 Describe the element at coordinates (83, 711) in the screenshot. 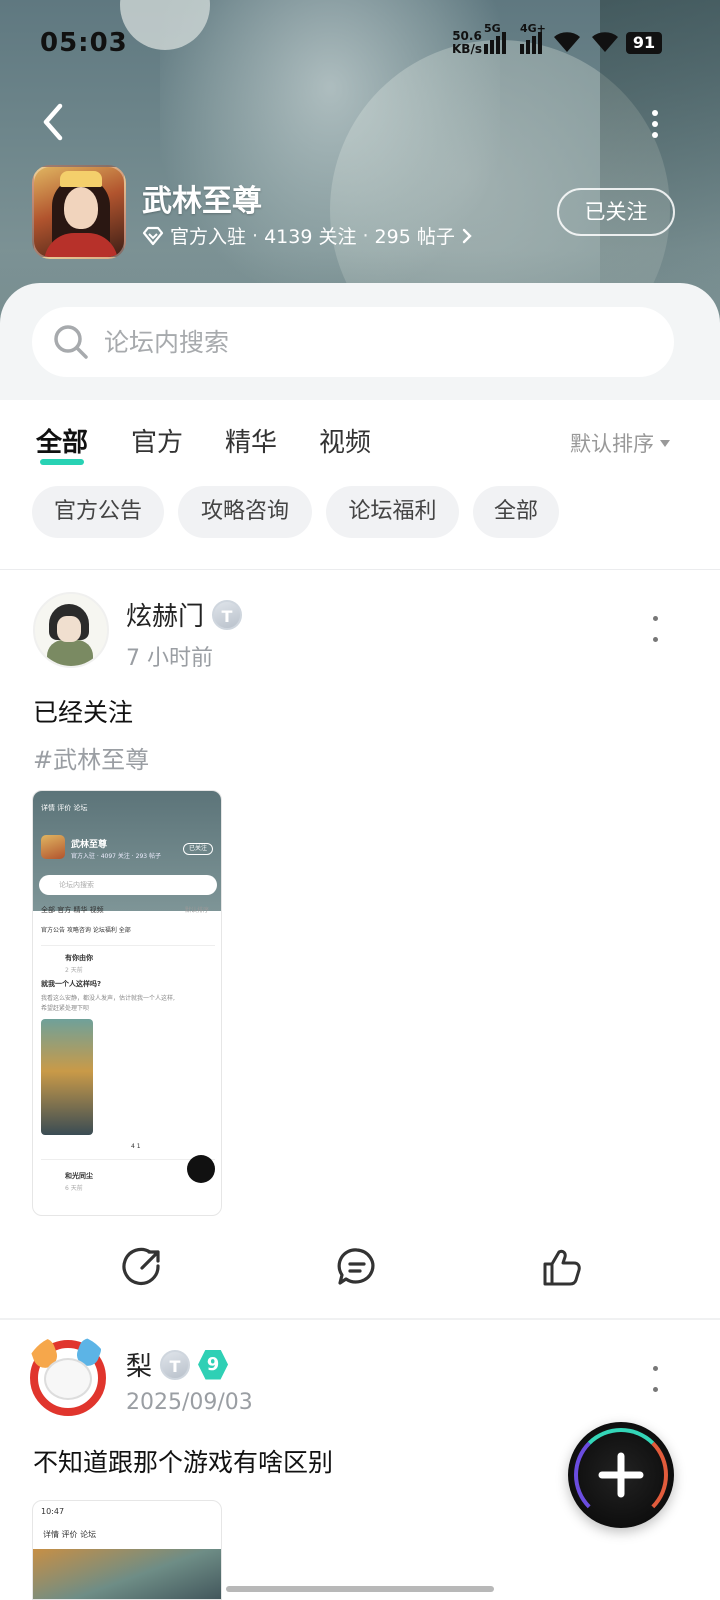

I see `post-text: 已经关注` at that location.